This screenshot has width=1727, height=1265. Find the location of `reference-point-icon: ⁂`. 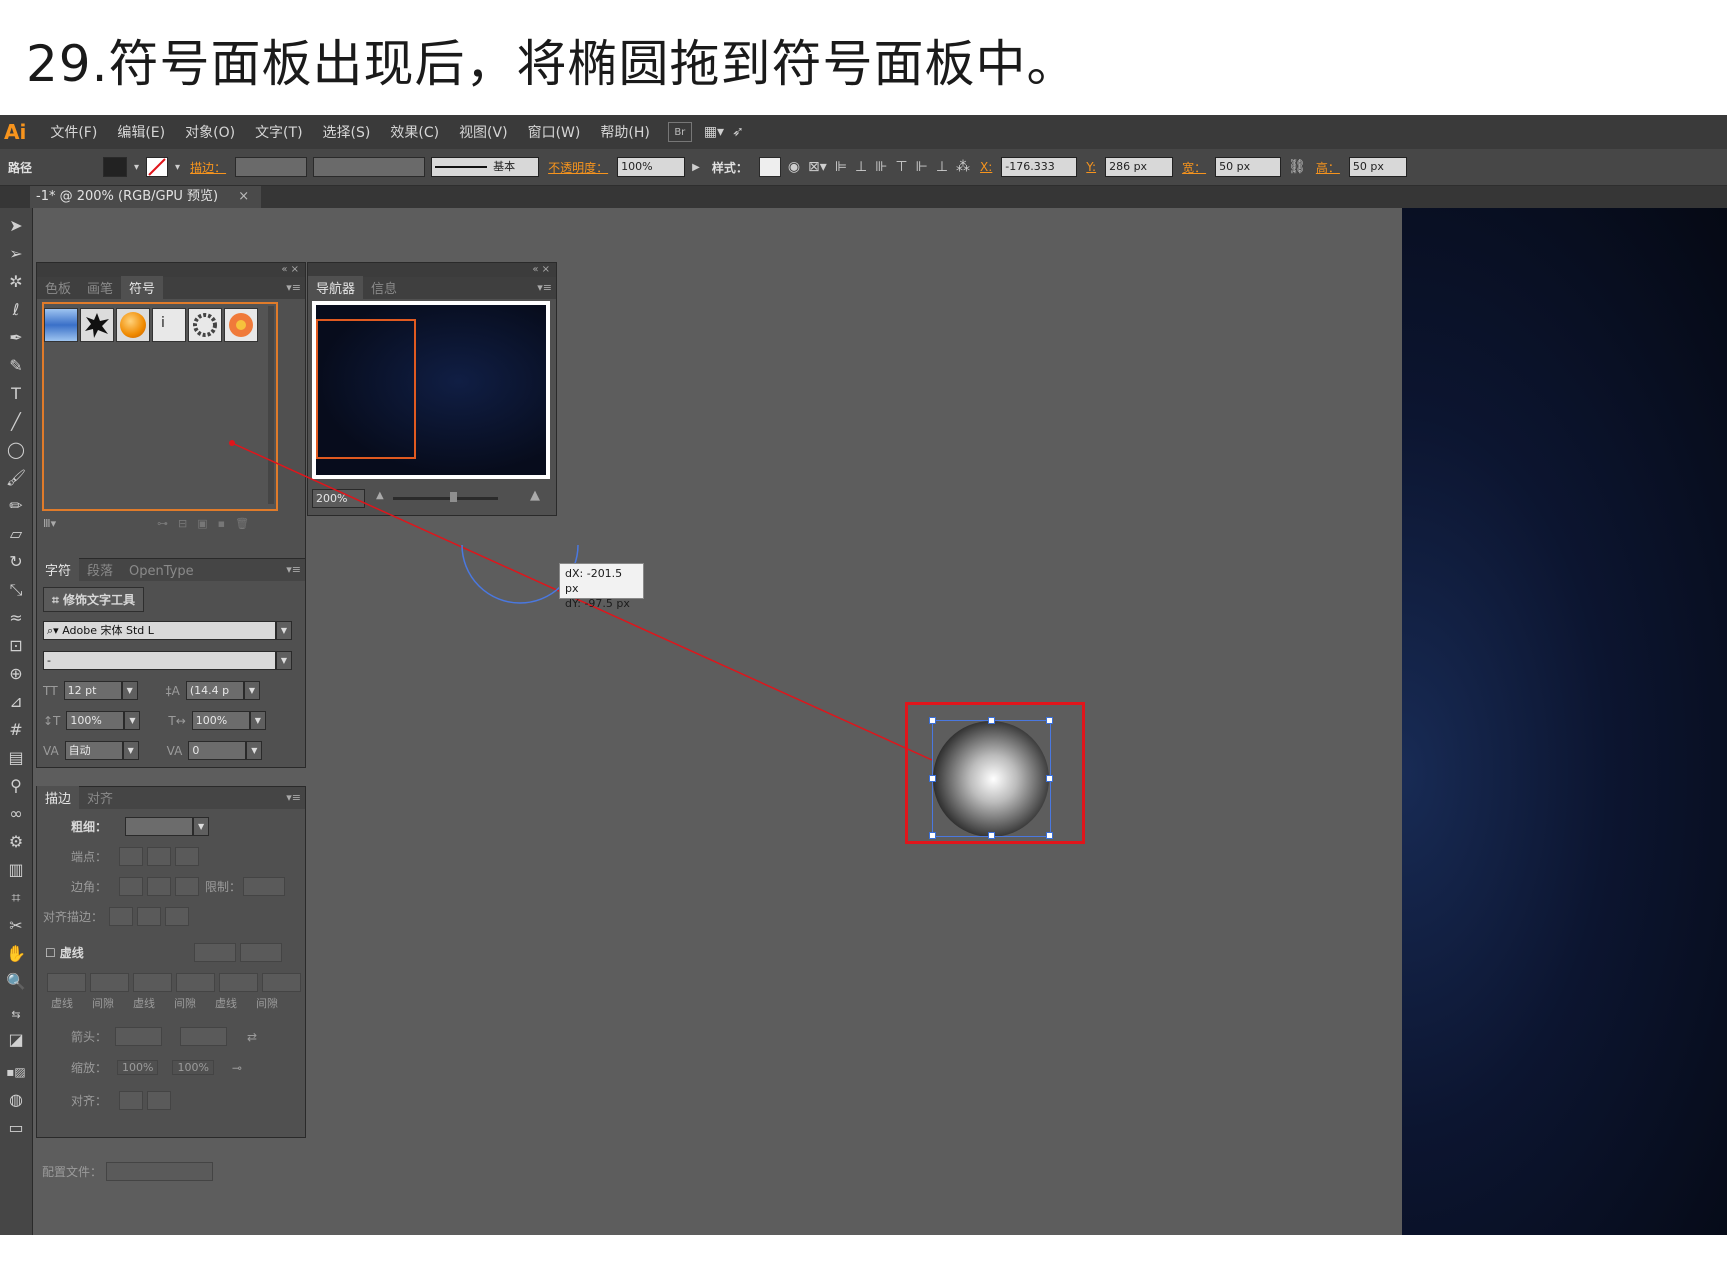

reference-point-icon: ⁂ is located at coordinates (963, 167).